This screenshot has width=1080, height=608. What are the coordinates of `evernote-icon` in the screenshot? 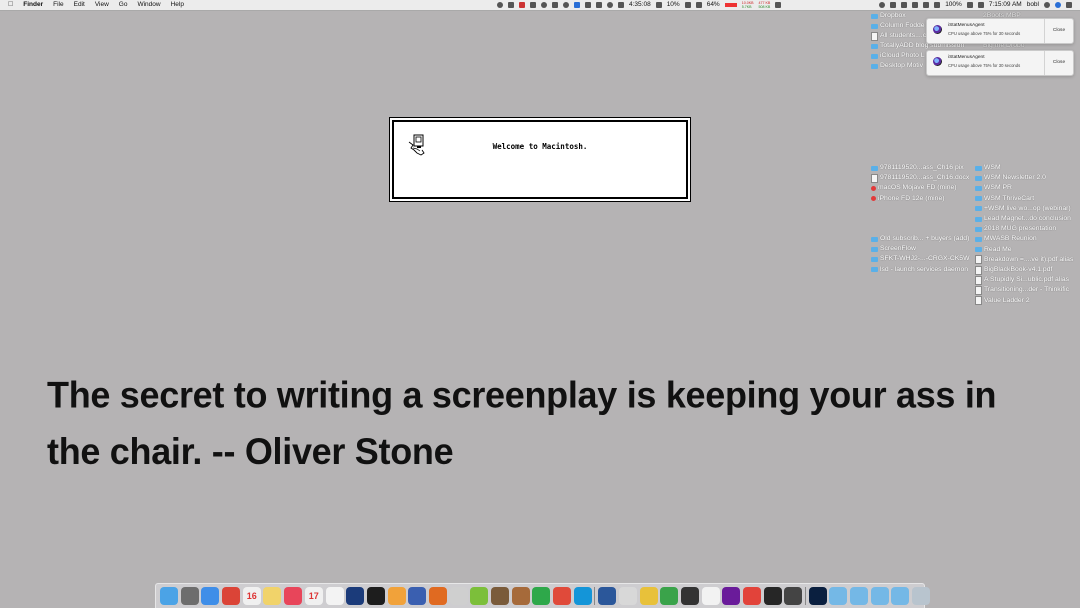 It's located at (669, 596).